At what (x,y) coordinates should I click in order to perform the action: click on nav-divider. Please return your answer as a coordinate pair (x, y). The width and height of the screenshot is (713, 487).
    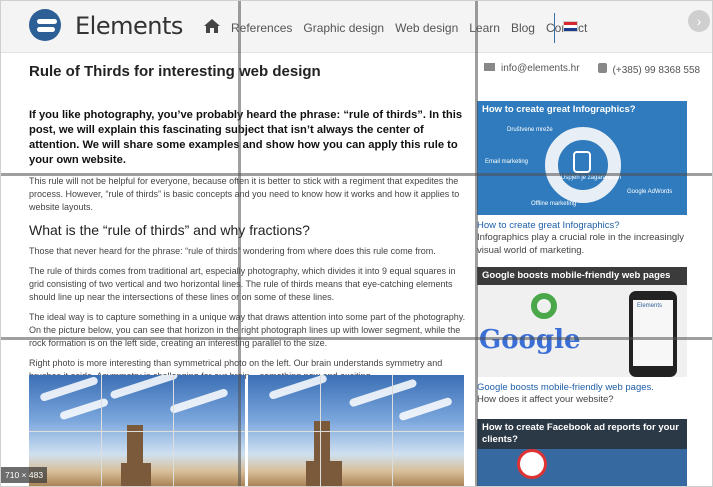
    Looking at the image, I should click on (554, 28).